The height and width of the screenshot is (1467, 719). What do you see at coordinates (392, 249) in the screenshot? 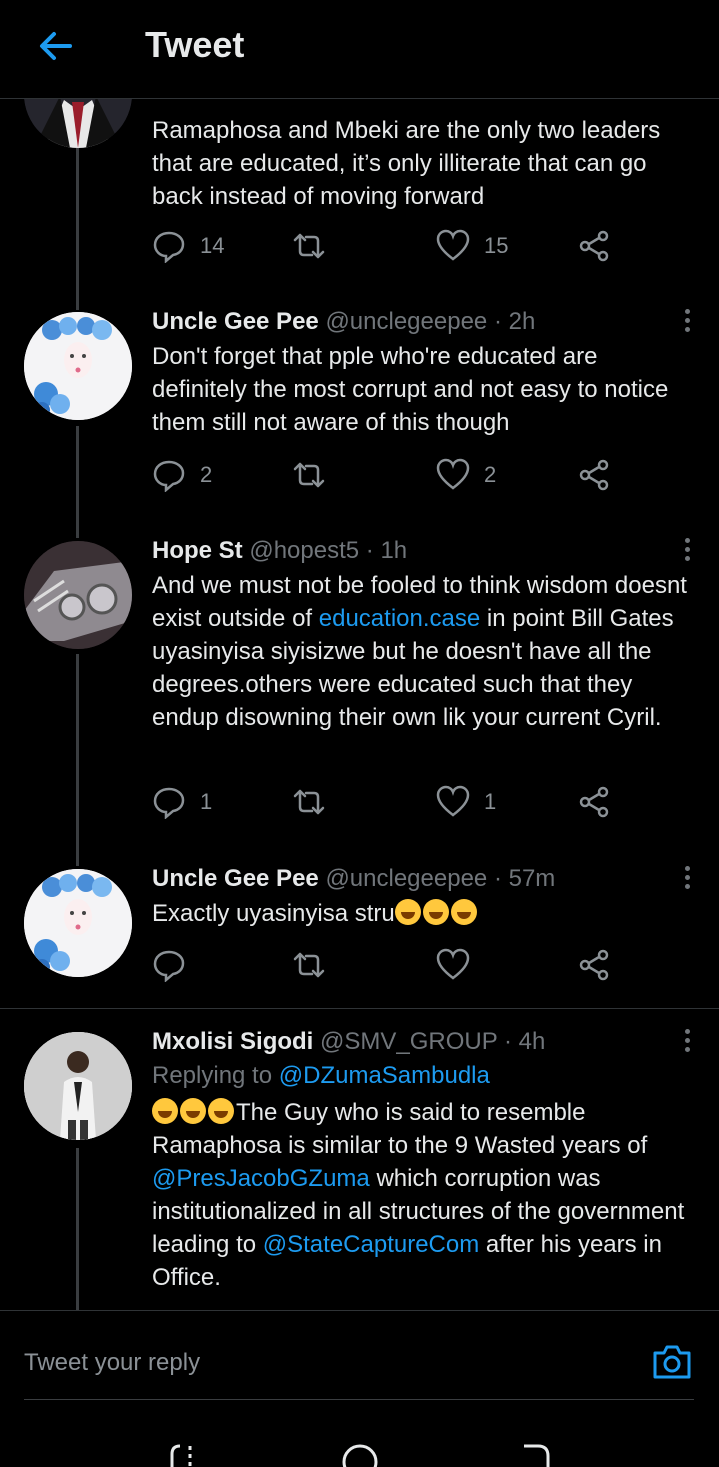
I see `tweet-actions: 14 15` at bounding box center [392, 249].